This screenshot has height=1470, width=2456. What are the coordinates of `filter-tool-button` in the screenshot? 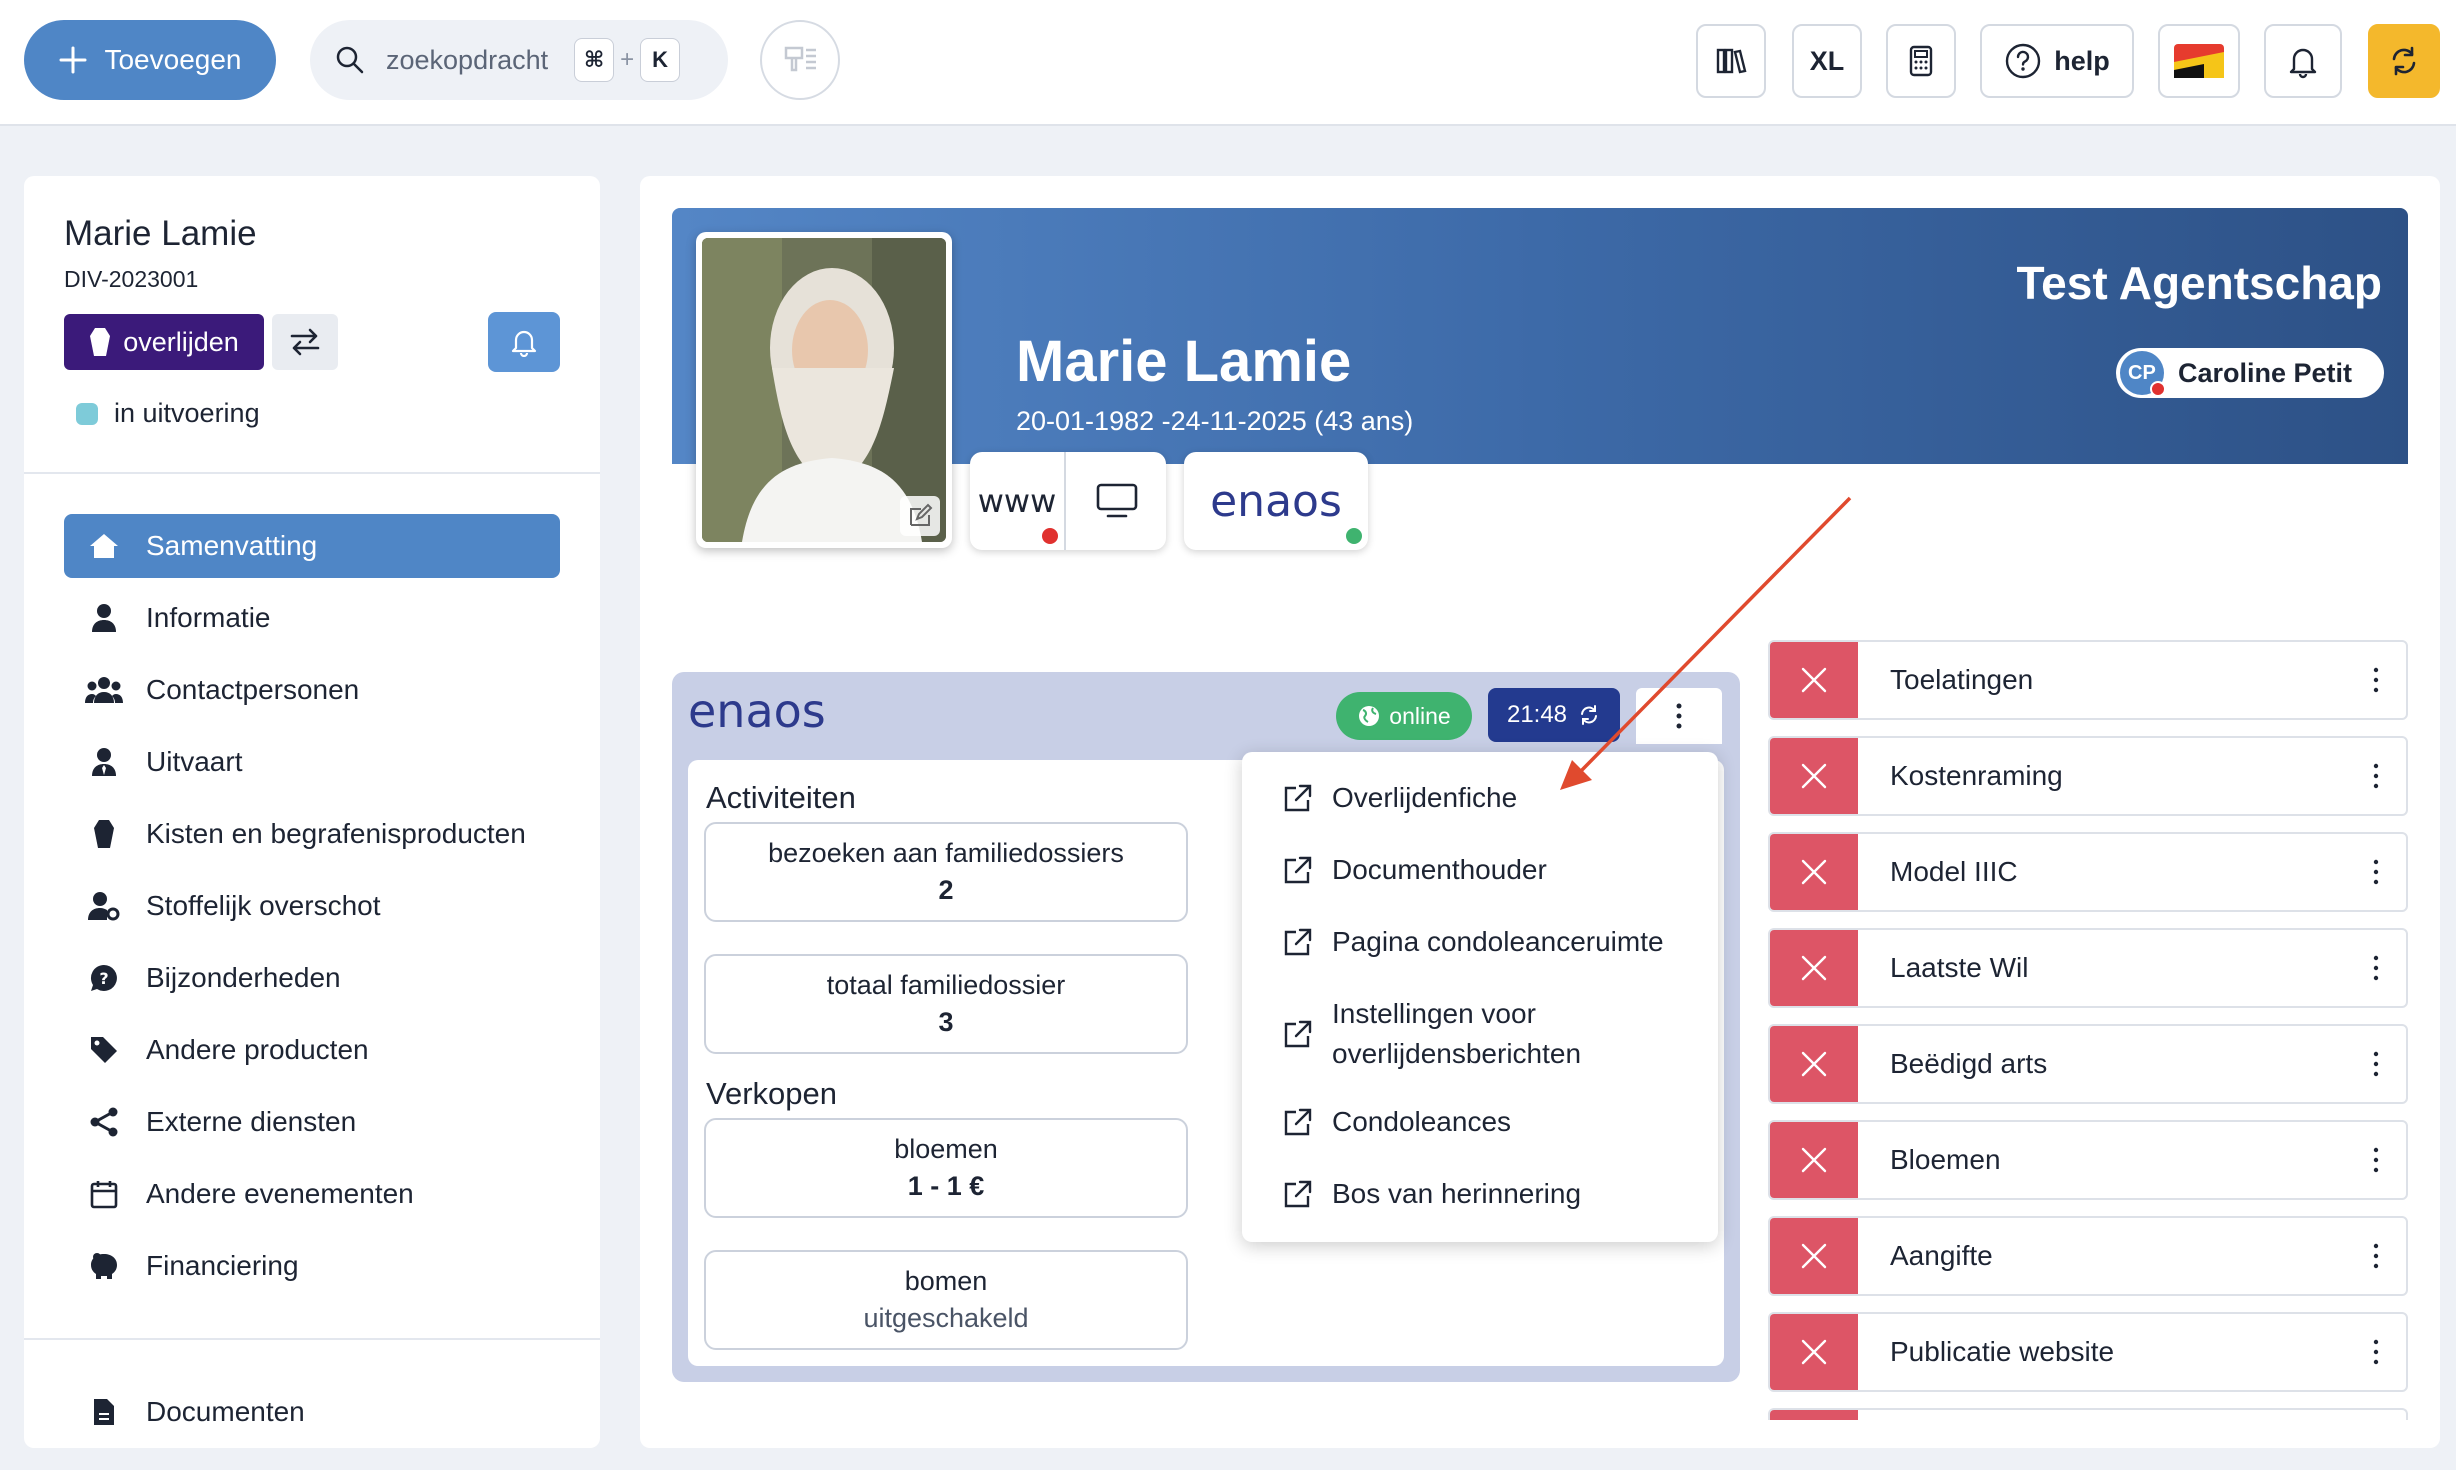 It's located at (800, 60).